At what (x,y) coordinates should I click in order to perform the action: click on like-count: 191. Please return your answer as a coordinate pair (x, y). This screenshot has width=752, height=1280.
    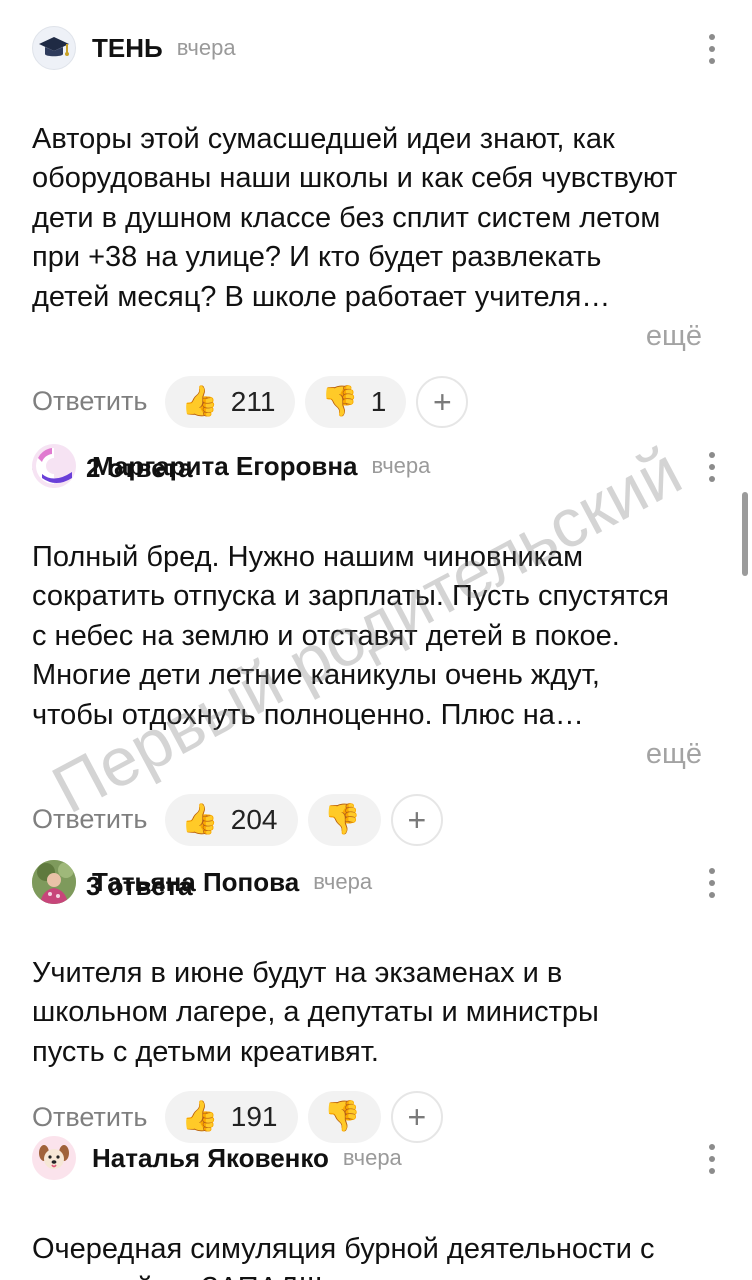
    Looking at the image, I should click on (254, 1116).